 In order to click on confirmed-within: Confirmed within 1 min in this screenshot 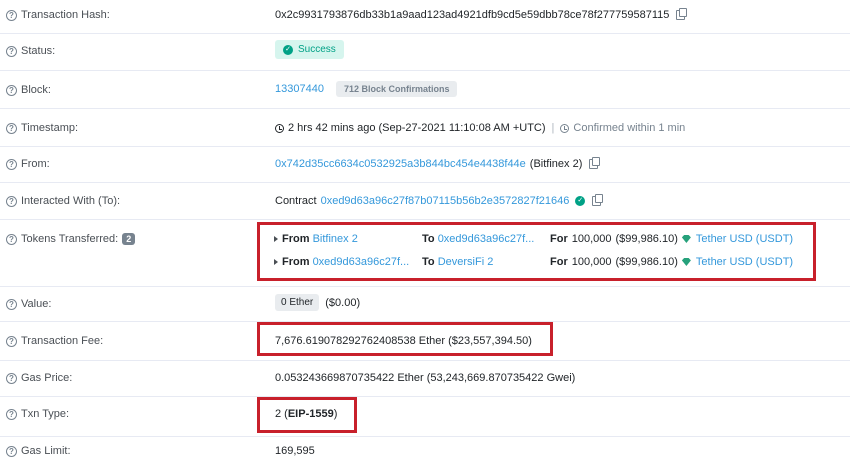, I will do `click(629, 128)`.